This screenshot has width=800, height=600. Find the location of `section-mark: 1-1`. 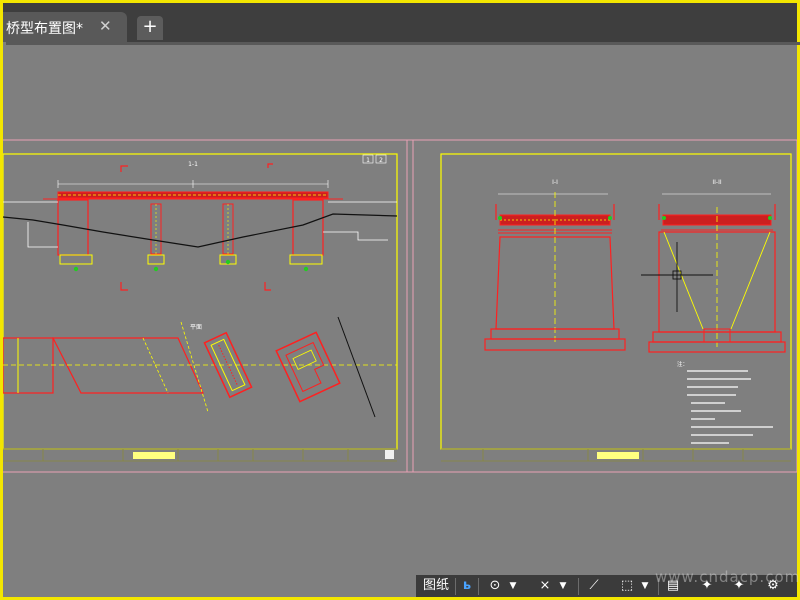

section-mark: 1-1 is located at coordinates (193, 164).